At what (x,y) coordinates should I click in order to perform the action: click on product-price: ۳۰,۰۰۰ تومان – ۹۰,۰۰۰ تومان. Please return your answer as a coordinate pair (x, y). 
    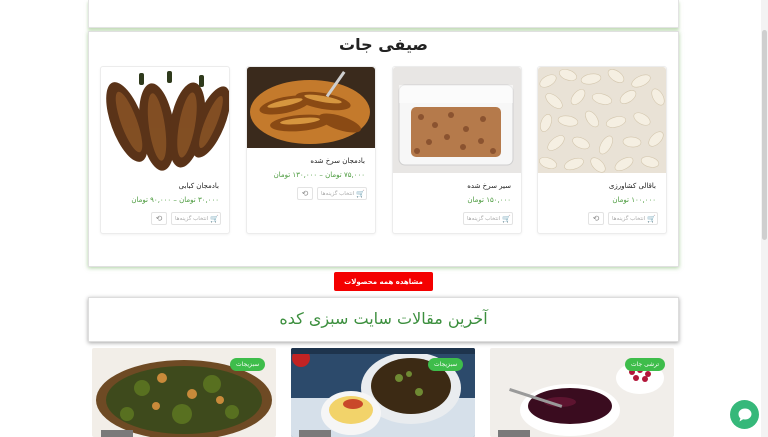
    Looking at the image, I should click on (175, 200).